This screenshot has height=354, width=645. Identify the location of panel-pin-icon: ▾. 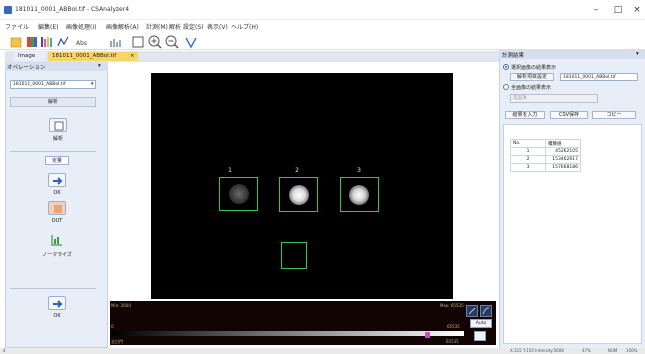
(99, 66).